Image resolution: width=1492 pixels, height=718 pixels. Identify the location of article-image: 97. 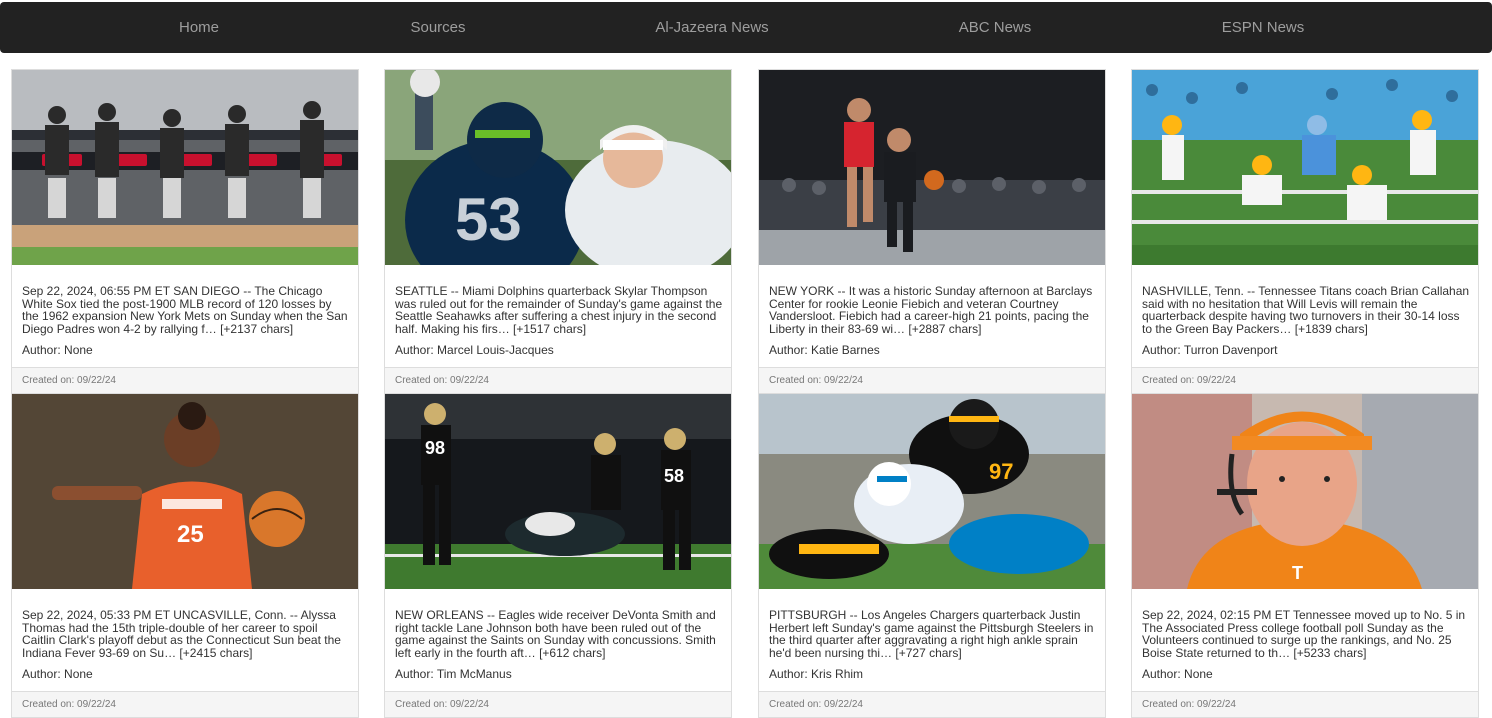
(932, 491).